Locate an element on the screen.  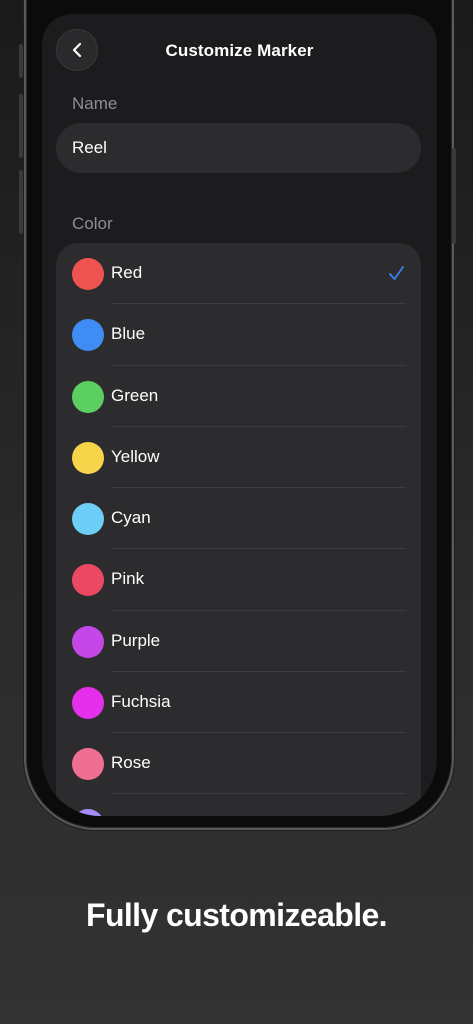
navigation-header: Customize Marker is located at coordinates (239, 50).